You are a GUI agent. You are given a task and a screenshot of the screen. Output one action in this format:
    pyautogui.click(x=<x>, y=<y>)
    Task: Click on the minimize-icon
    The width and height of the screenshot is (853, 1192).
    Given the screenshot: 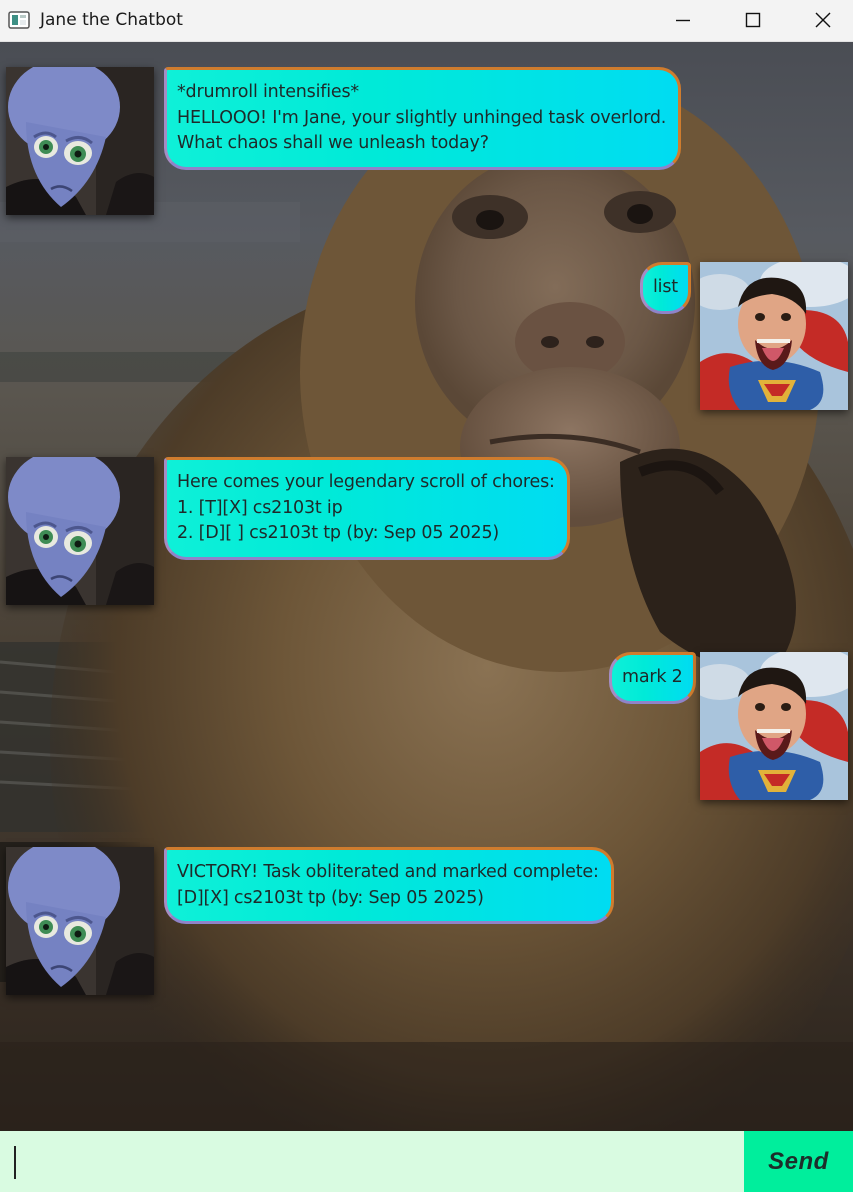 What is the action you would take?
    pyautogui.click(x=683, y=20)
    